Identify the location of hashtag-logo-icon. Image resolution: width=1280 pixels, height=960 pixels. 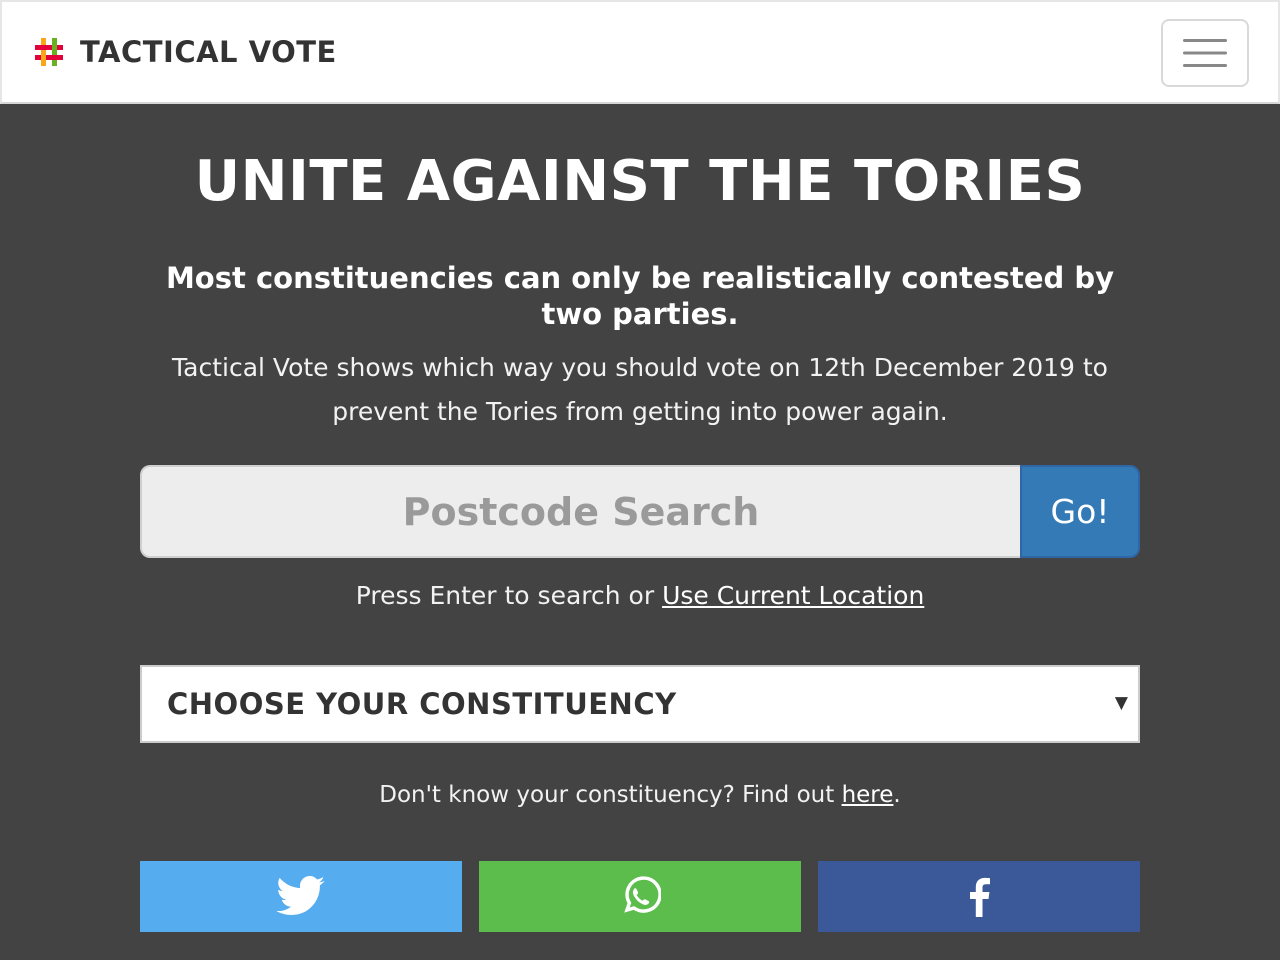
(49, 52).